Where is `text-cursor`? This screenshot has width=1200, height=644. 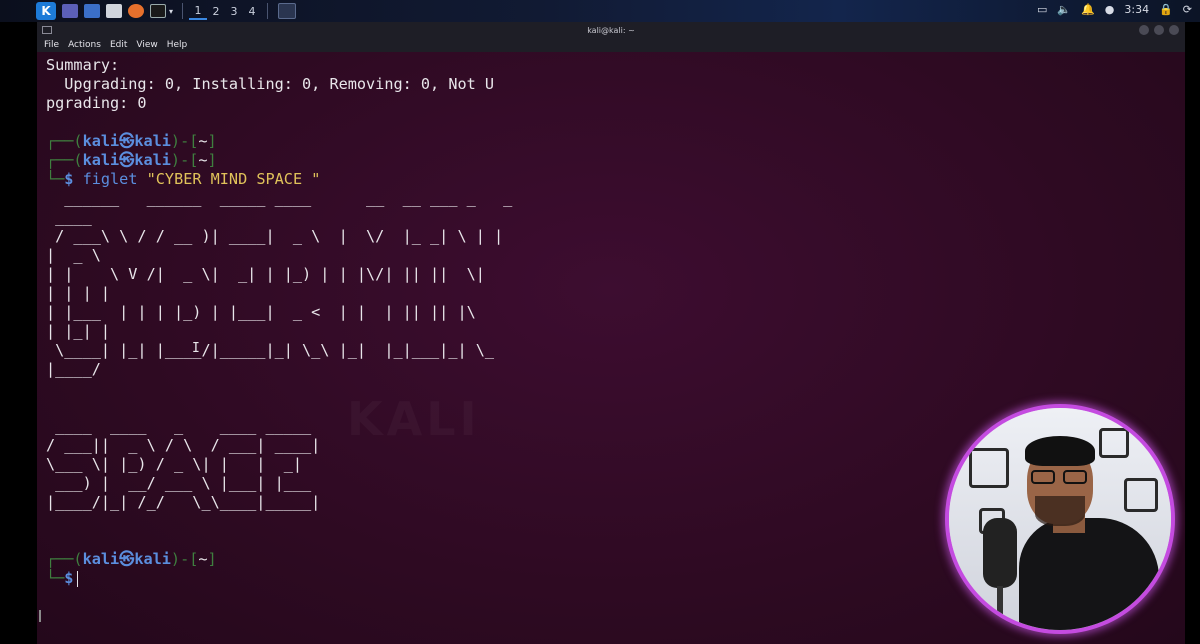 text-cursor is located at coordinates (78, 578).